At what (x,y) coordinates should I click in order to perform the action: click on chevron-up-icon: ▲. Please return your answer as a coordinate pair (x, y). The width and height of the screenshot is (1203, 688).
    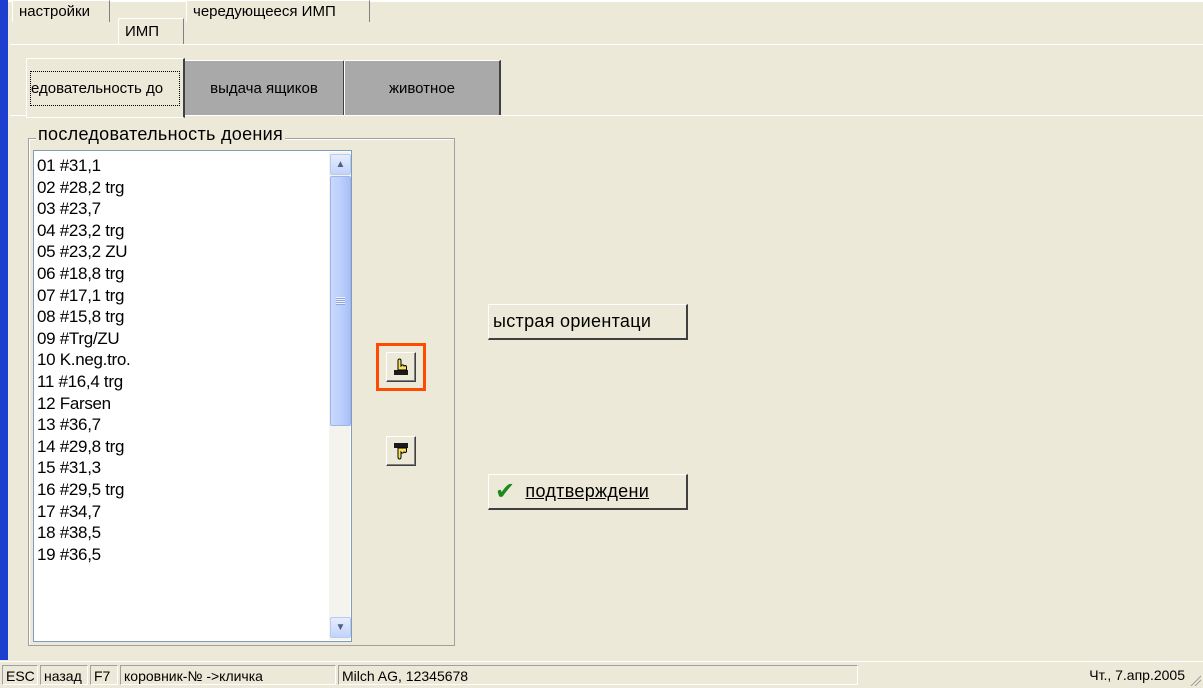
    Looking at the image, I should click on (340, 164).